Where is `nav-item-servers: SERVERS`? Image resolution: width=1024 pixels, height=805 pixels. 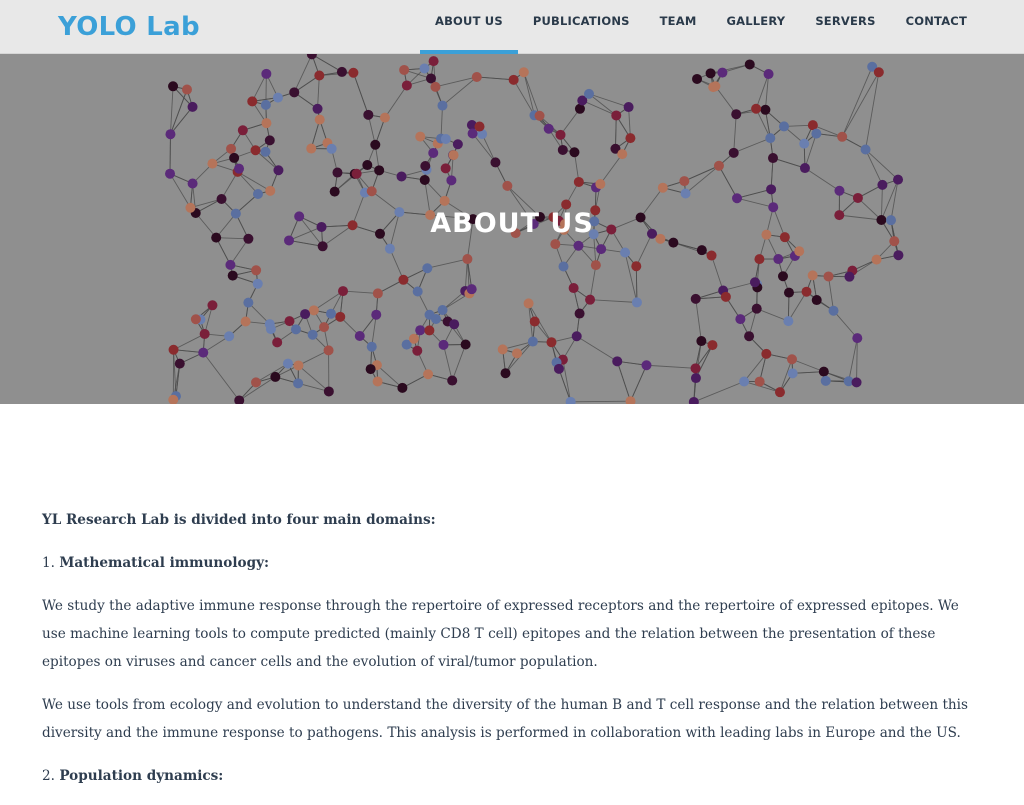 nav-item-servers: SERVERS is located at coordinates (845, 27).